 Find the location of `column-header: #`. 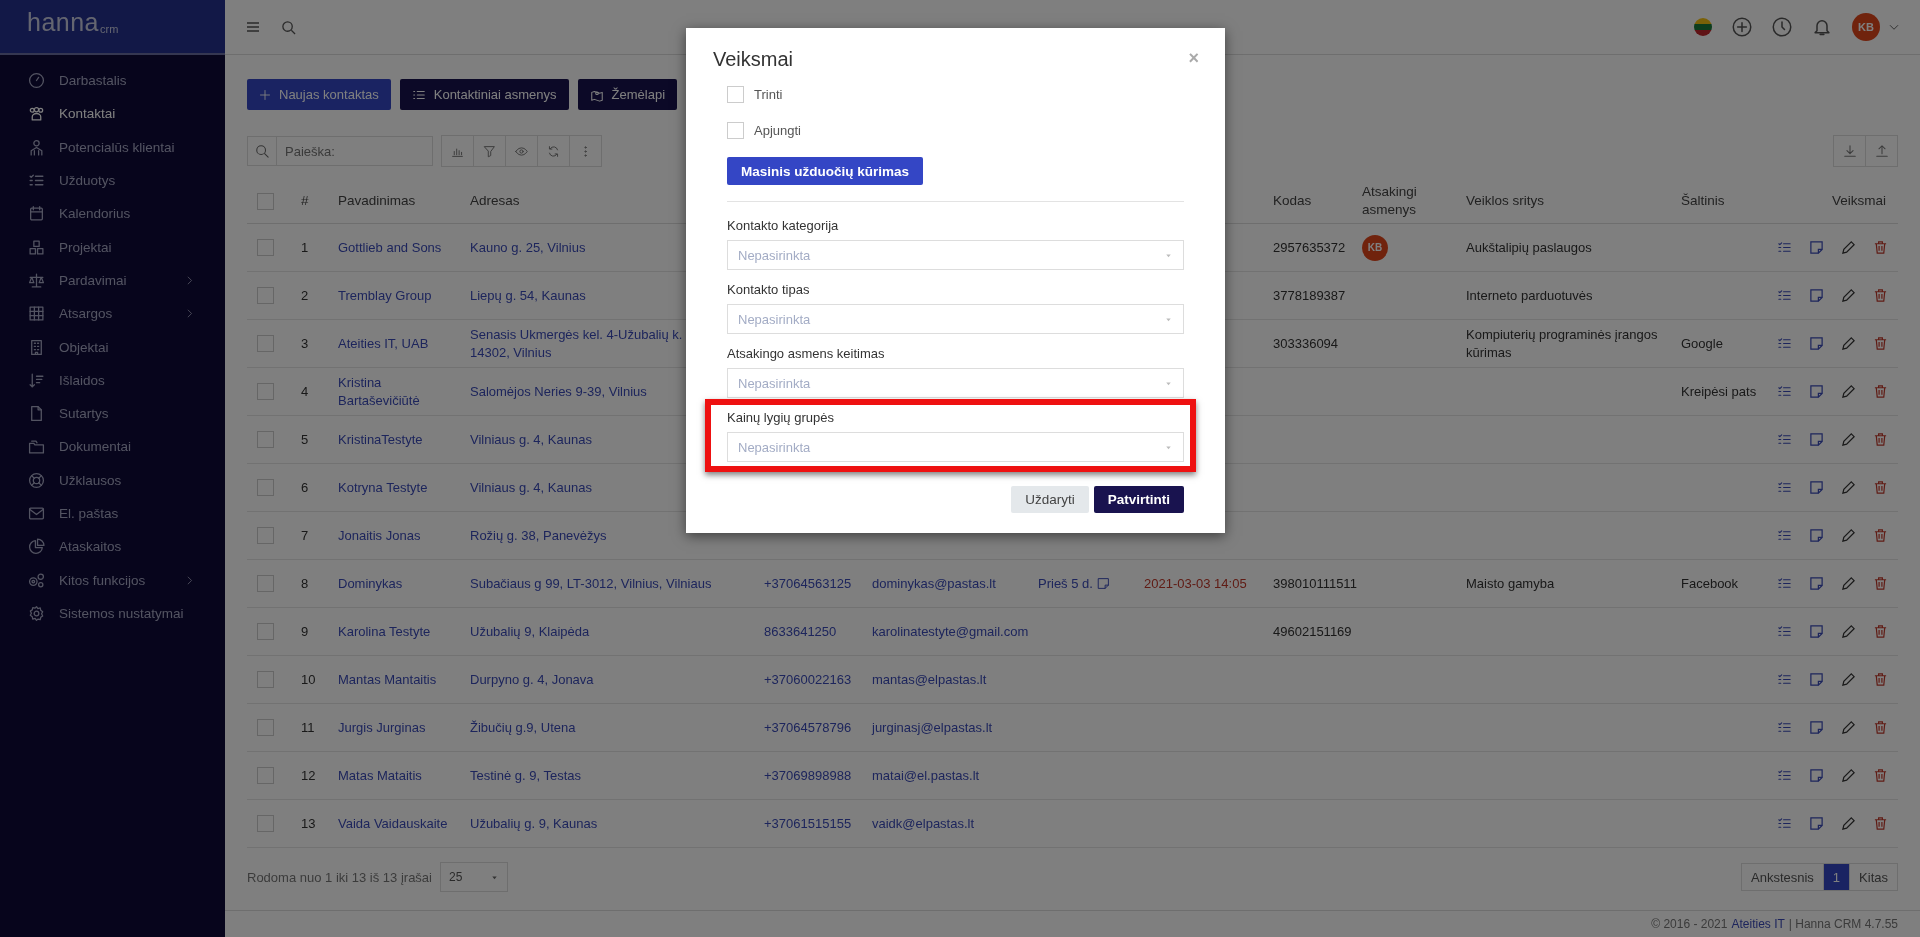

column-header: # is located at coordinates (315, 201).